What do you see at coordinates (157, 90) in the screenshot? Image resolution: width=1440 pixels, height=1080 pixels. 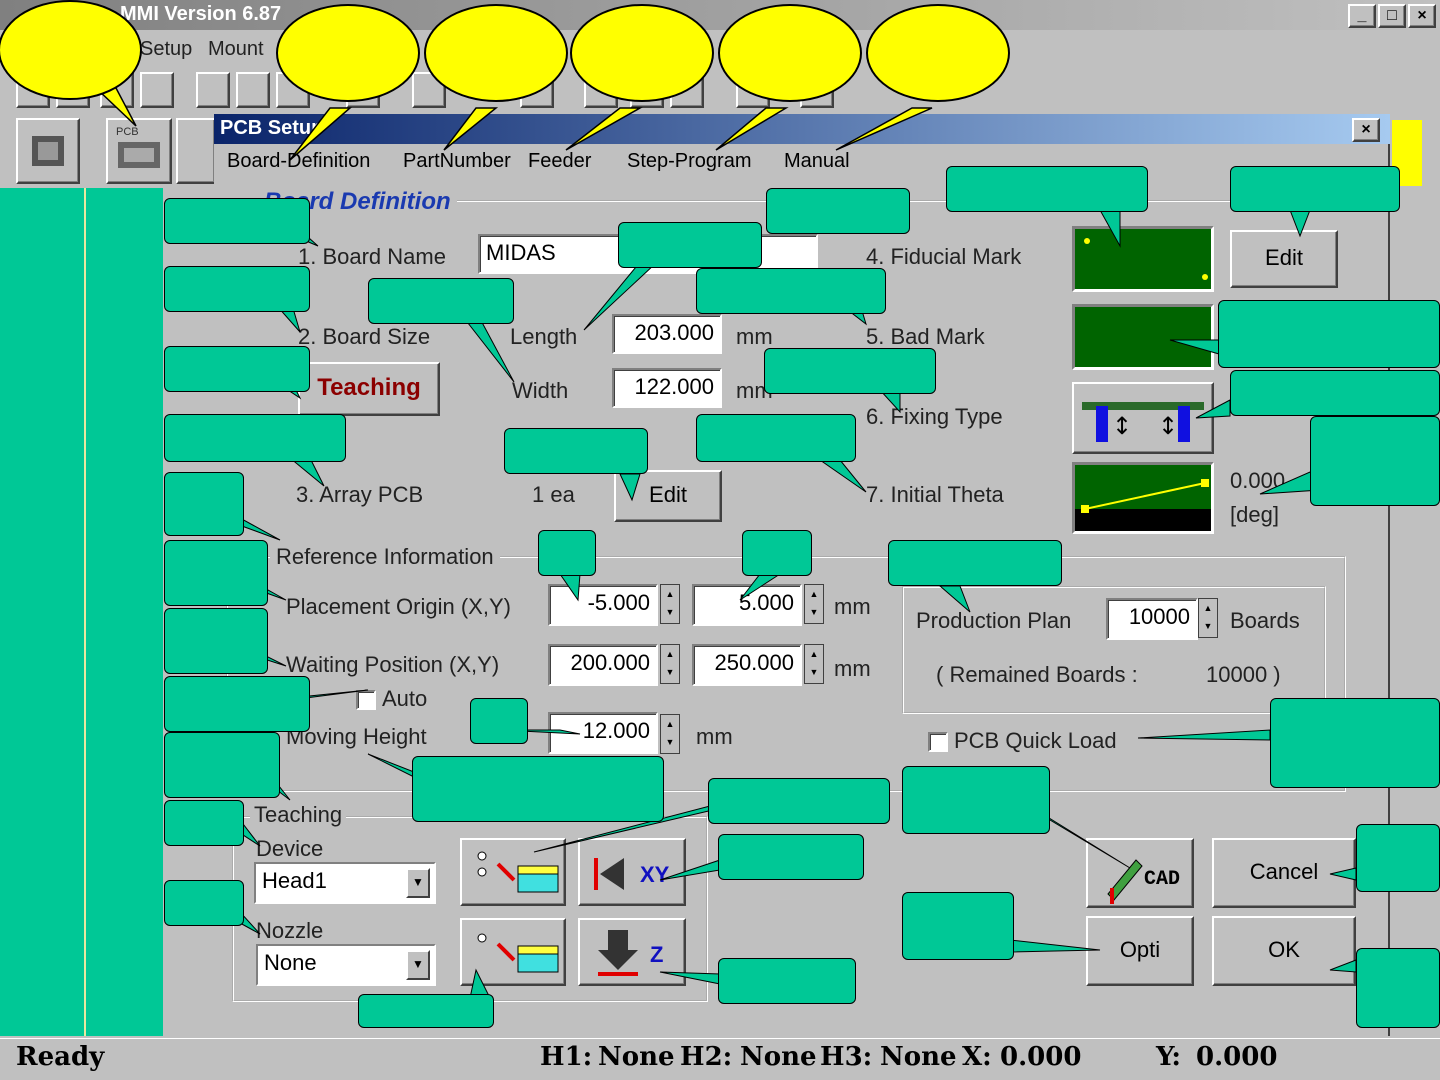 I see `printer-icon` at bounding box center [157, 90].